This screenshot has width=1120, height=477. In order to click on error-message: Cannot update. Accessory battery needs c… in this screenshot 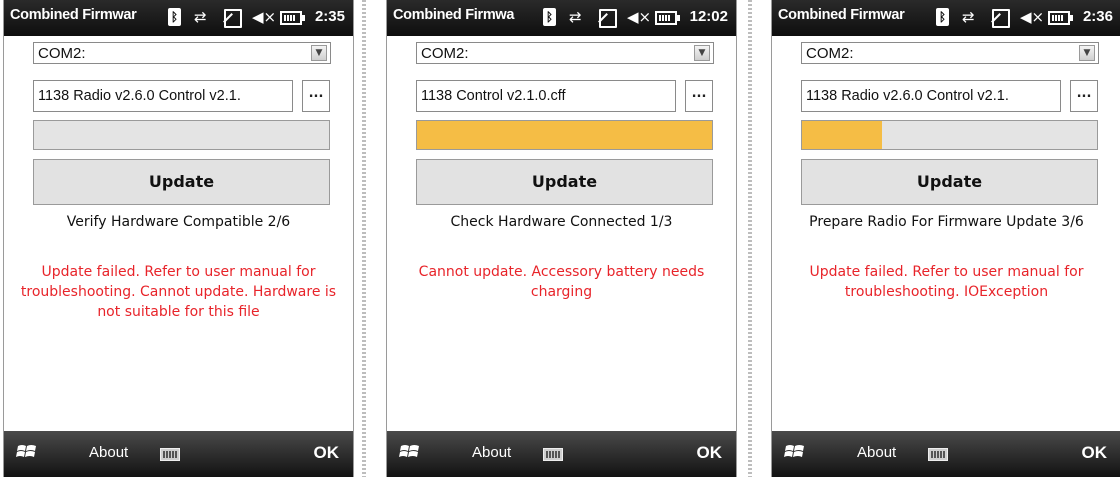, I will do `click(561, 282)`.